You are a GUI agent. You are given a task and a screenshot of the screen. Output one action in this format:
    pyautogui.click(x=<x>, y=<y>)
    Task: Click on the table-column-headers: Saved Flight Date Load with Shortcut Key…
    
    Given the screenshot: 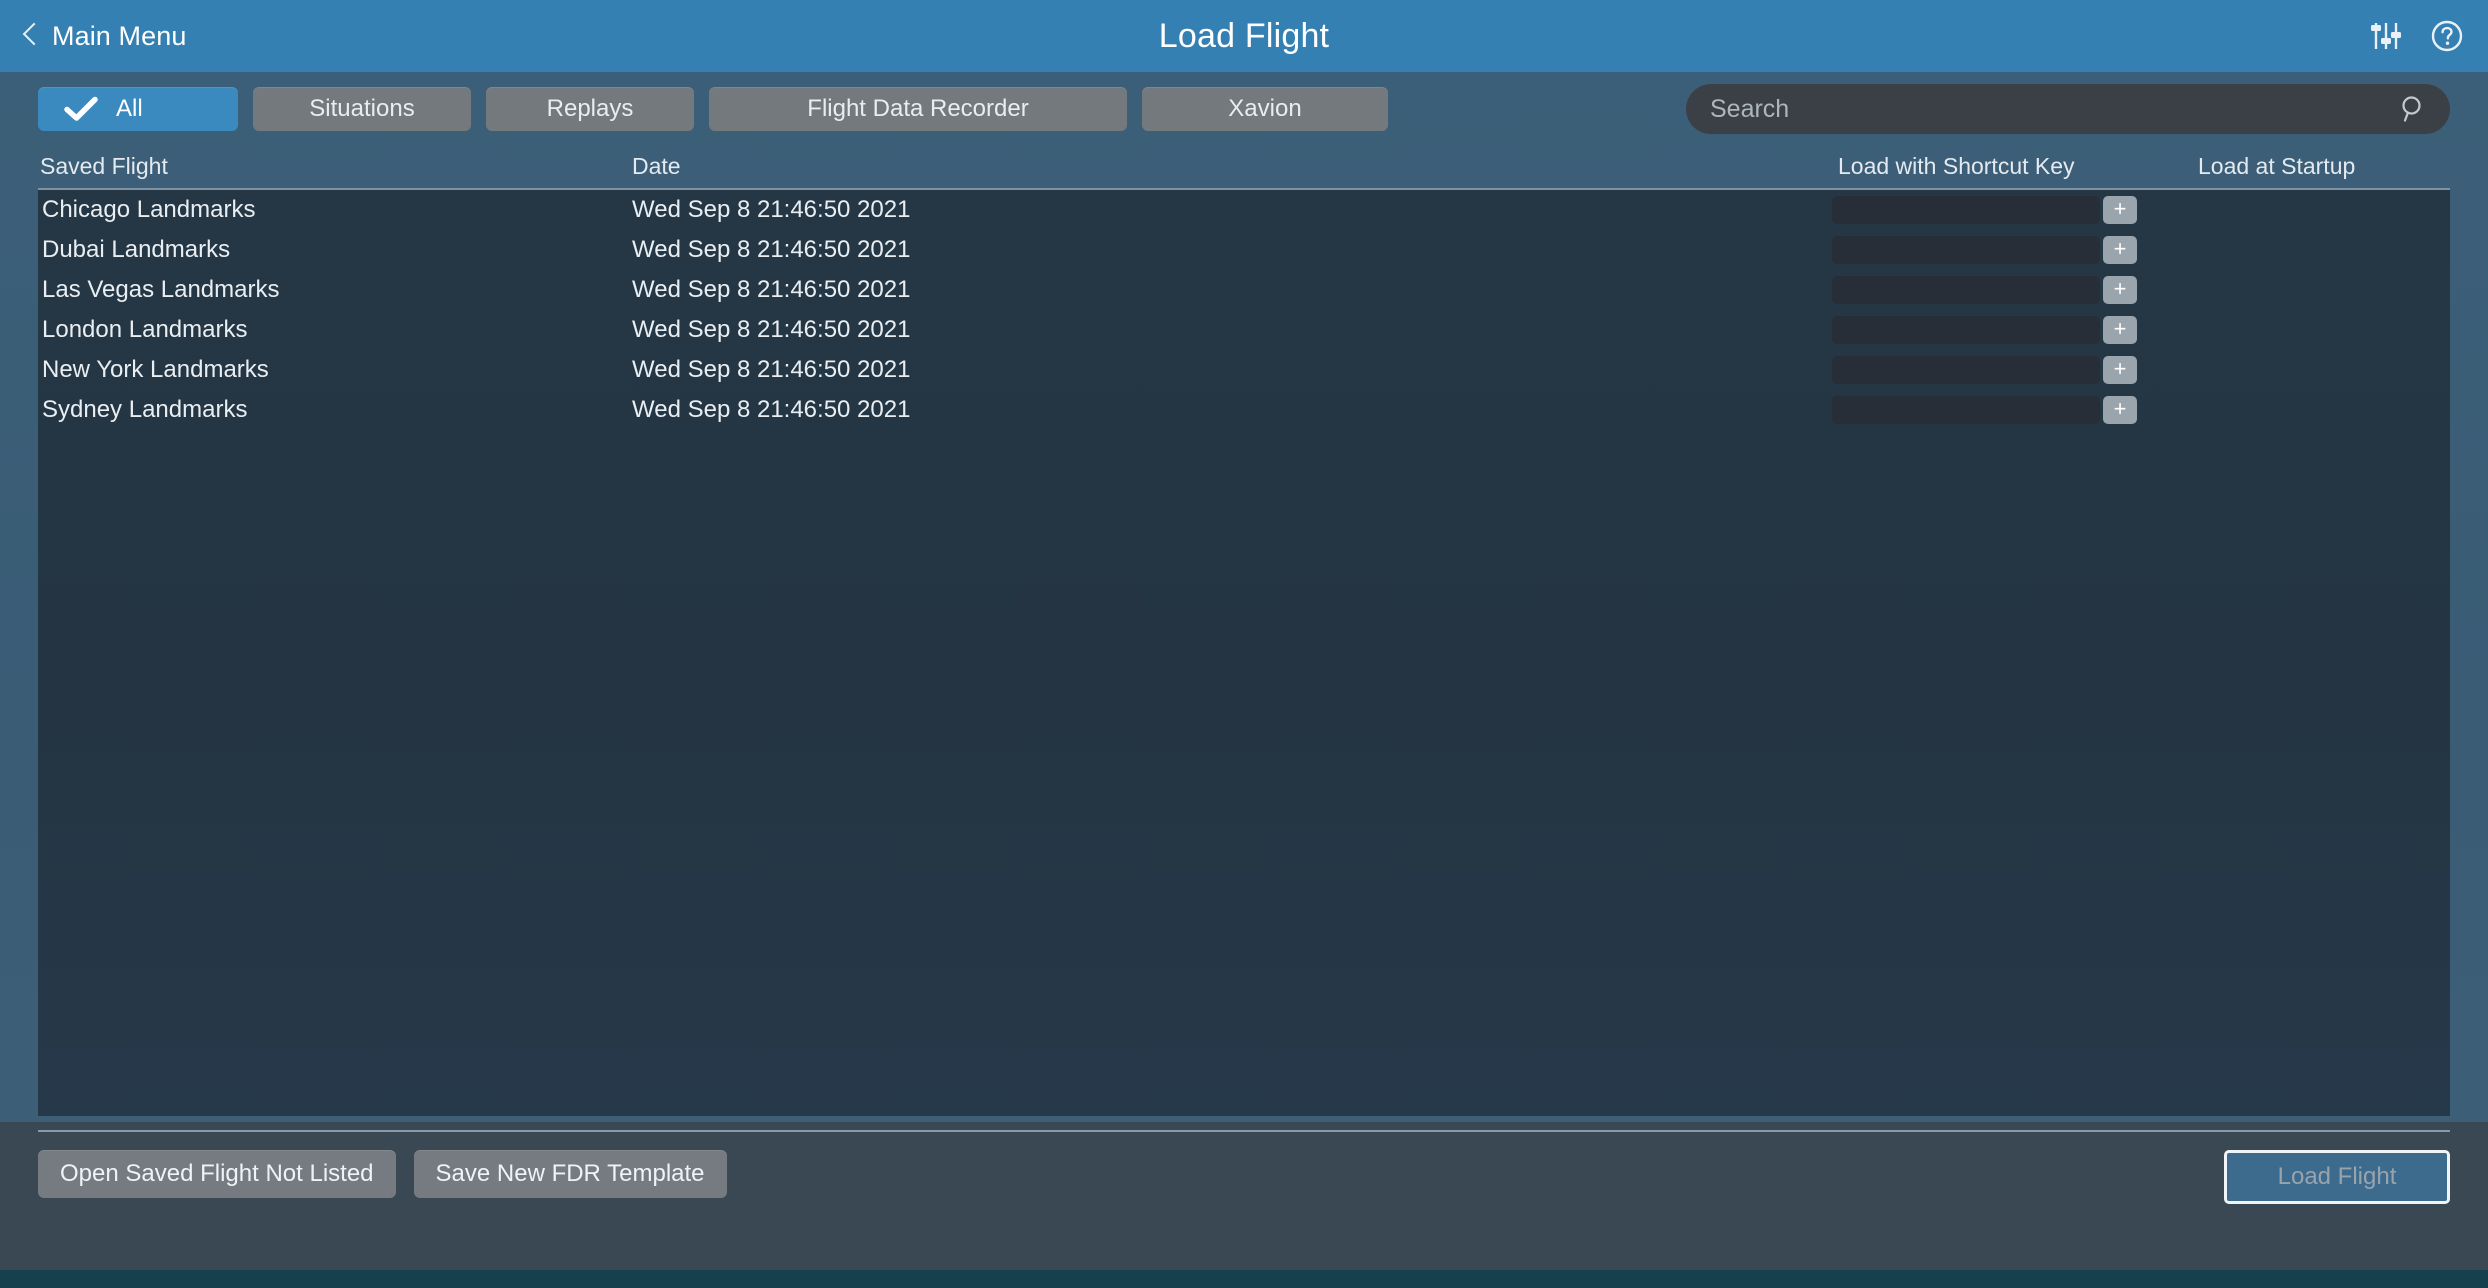 What is the action you would take?
    pyautogui.click(x=1244, y=168)
    